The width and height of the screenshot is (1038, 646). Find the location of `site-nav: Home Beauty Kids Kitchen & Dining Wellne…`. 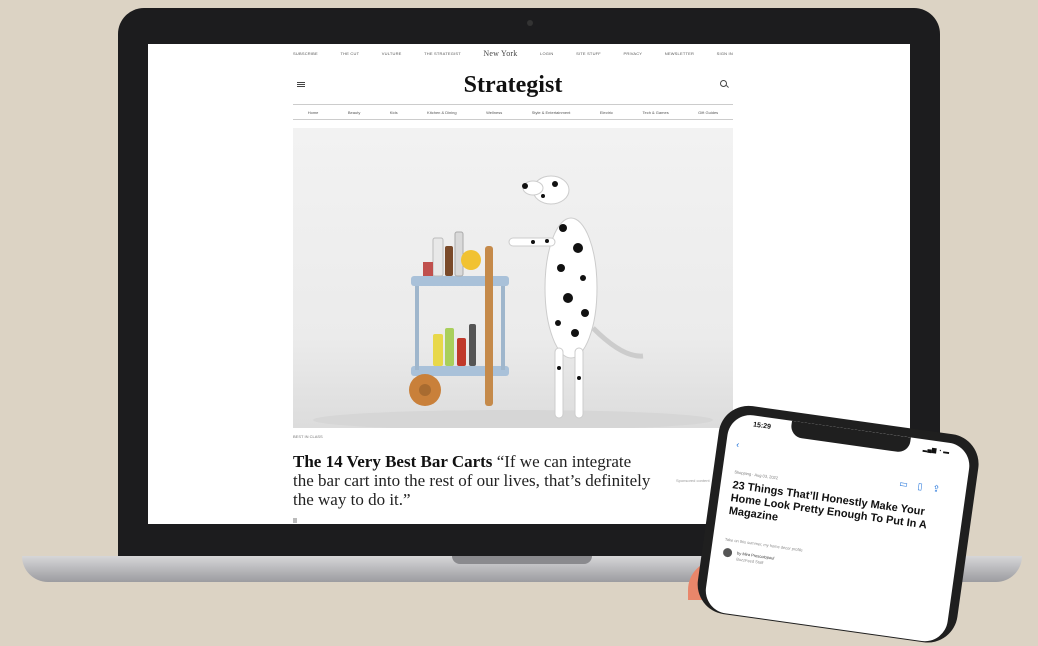

site-nav: Home Beauty Kids Kitchen & Dining Wellne… is located at coordinates (513, 112).